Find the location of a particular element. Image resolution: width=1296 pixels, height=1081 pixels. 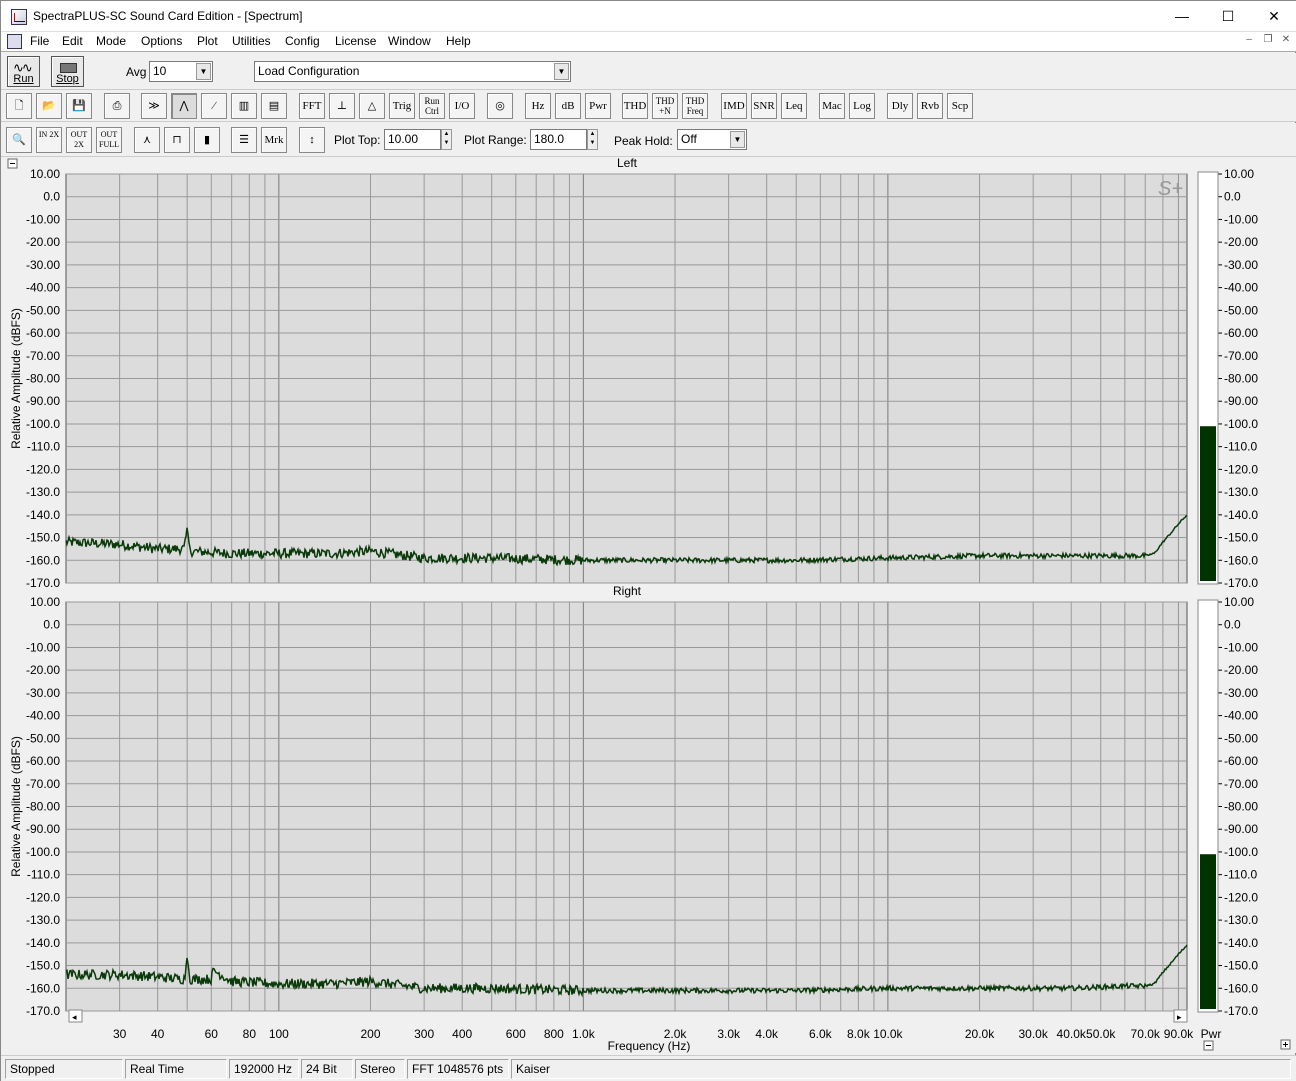

peak-line-icon: ⋏ is located at coordinates (147, 140).